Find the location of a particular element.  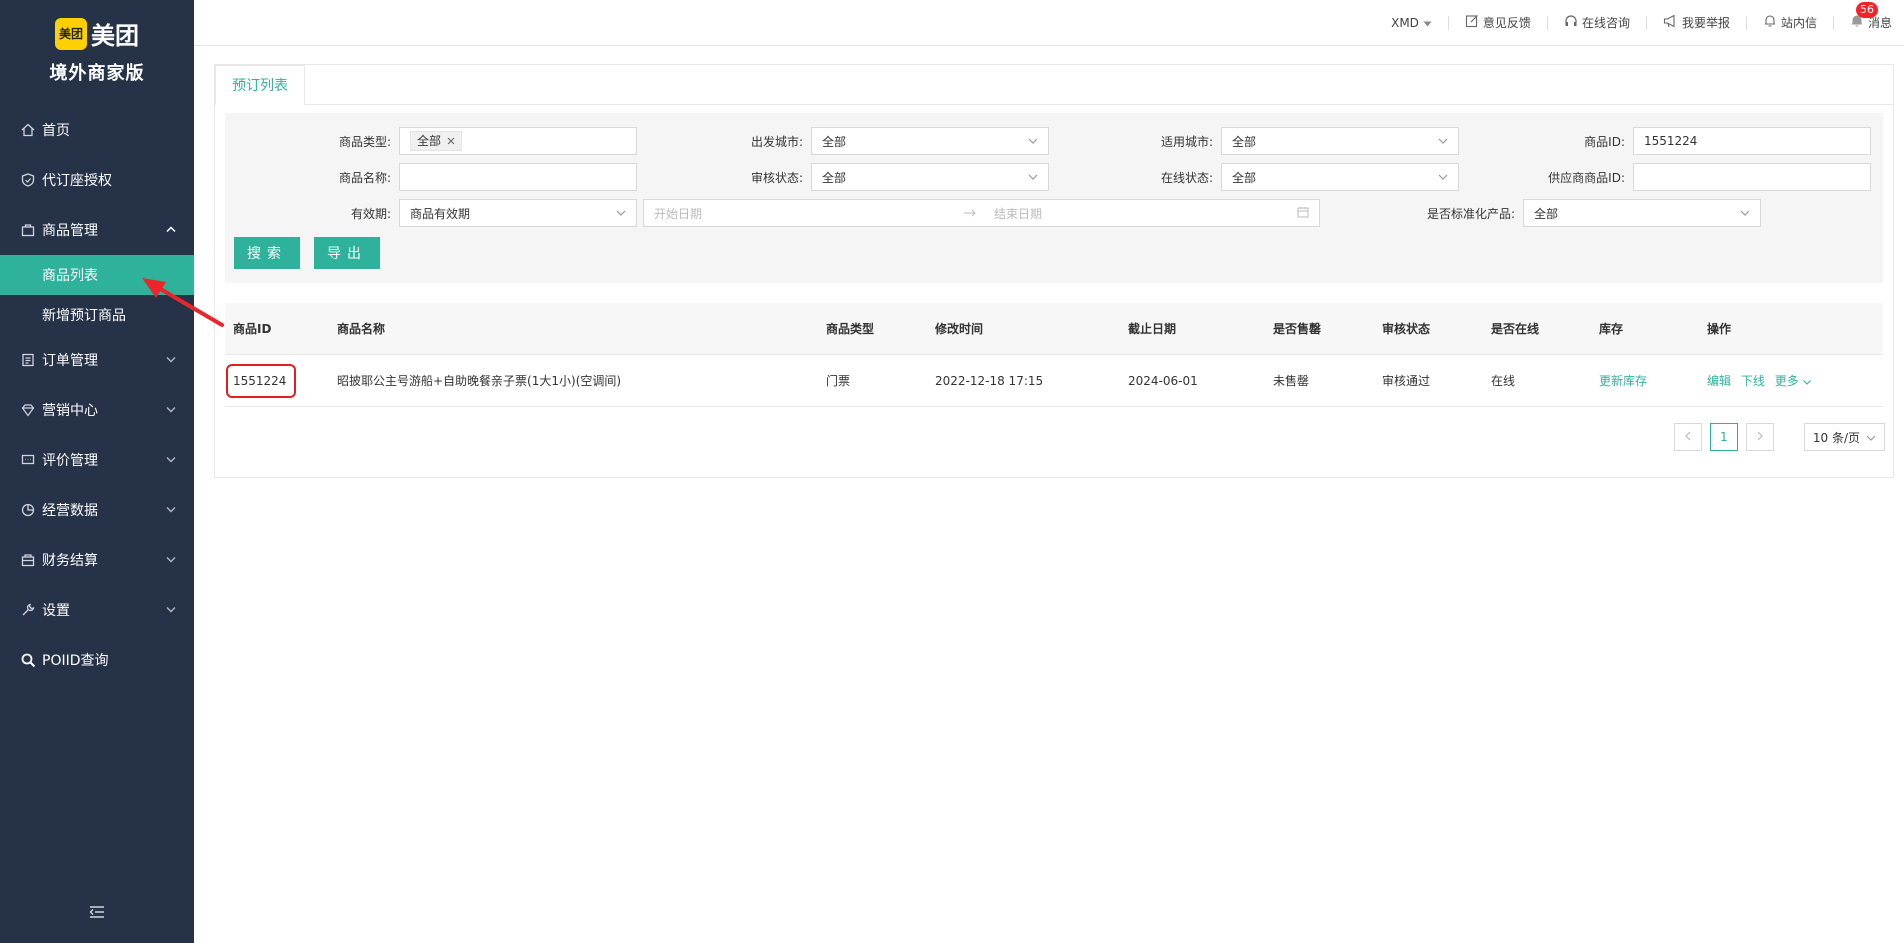

product-id-input: 1551224 is located at coordinates (1752, 141).